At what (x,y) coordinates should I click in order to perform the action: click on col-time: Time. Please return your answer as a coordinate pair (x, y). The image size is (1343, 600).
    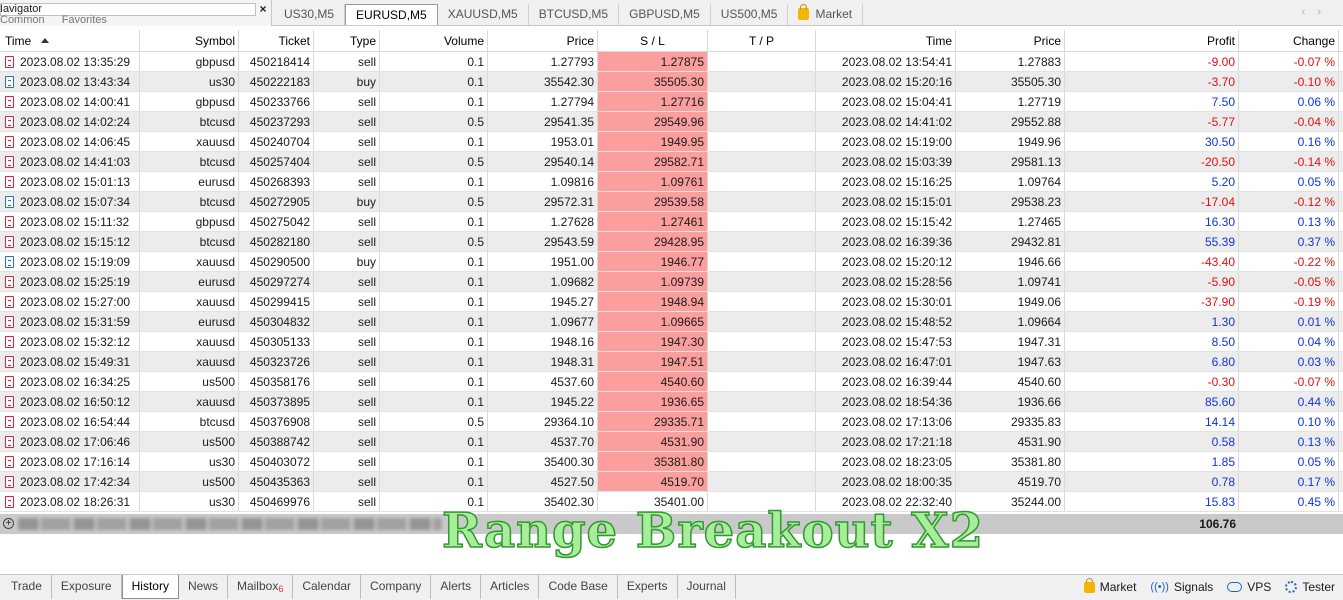
    Looking at the image, I should click on (70, 40).